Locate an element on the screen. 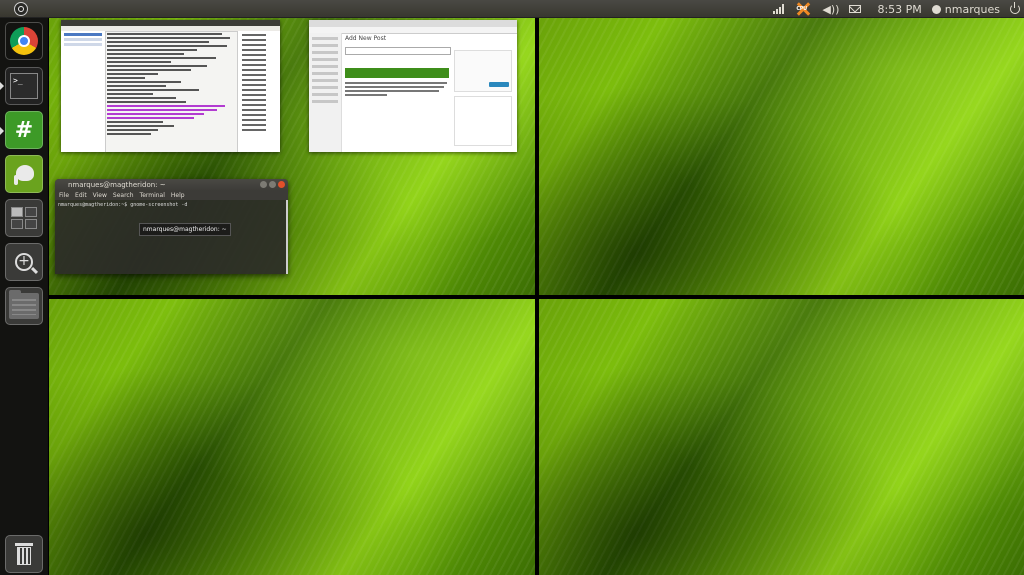  folder-icon is located at coordinates (24, 304).